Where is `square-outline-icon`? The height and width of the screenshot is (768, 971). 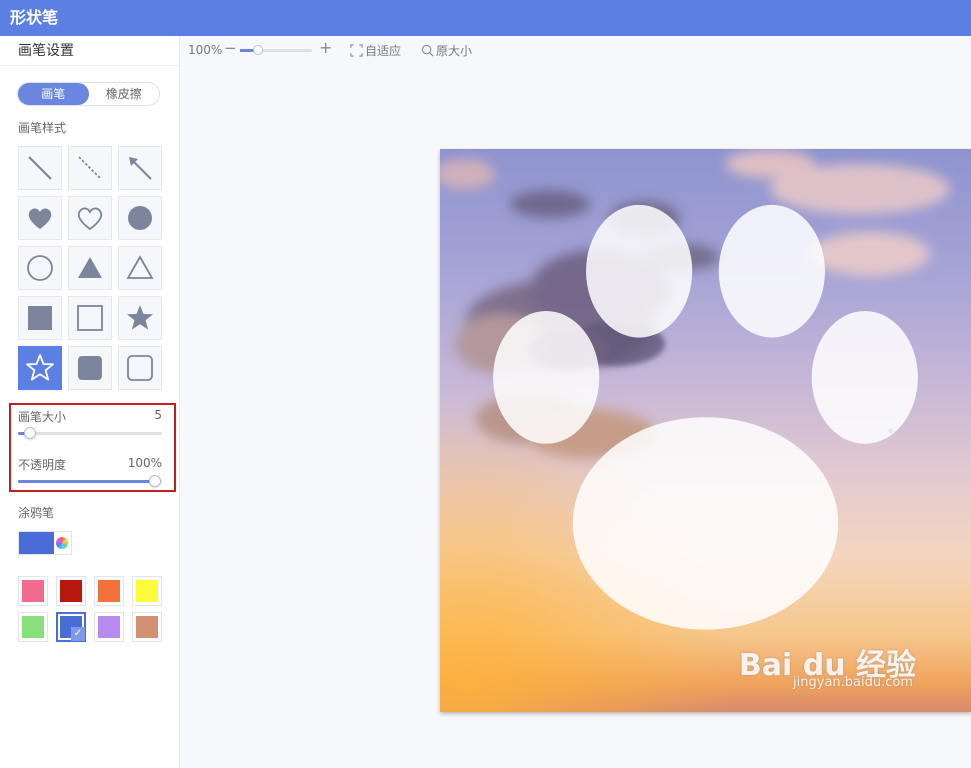
square-outline-icon is located at coordinates (90, 318).